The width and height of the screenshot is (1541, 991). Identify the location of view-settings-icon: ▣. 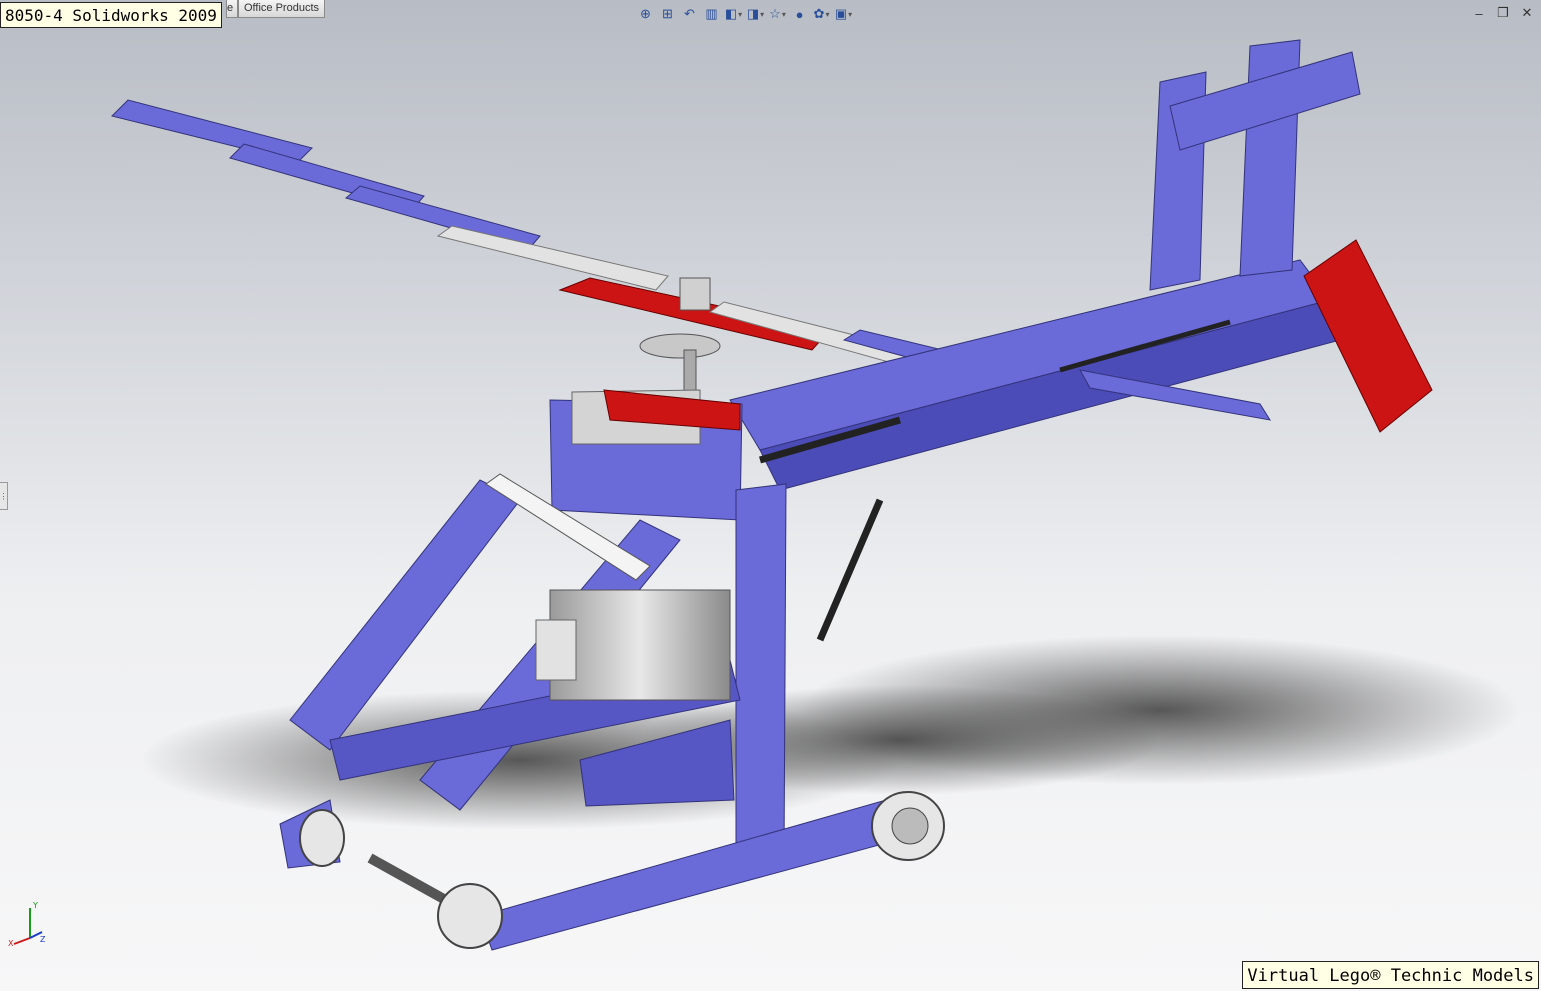
(841, 13).